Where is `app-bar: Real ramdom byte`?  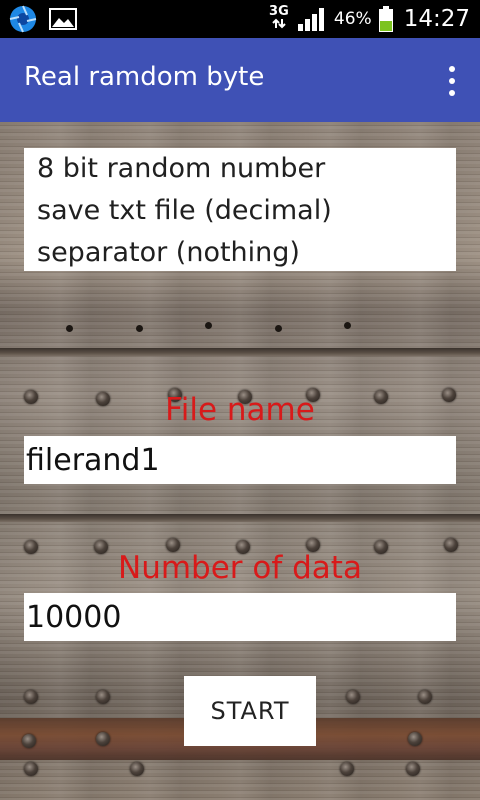
app-bar: Real ramdom byte is located at coordinates (240, 80).